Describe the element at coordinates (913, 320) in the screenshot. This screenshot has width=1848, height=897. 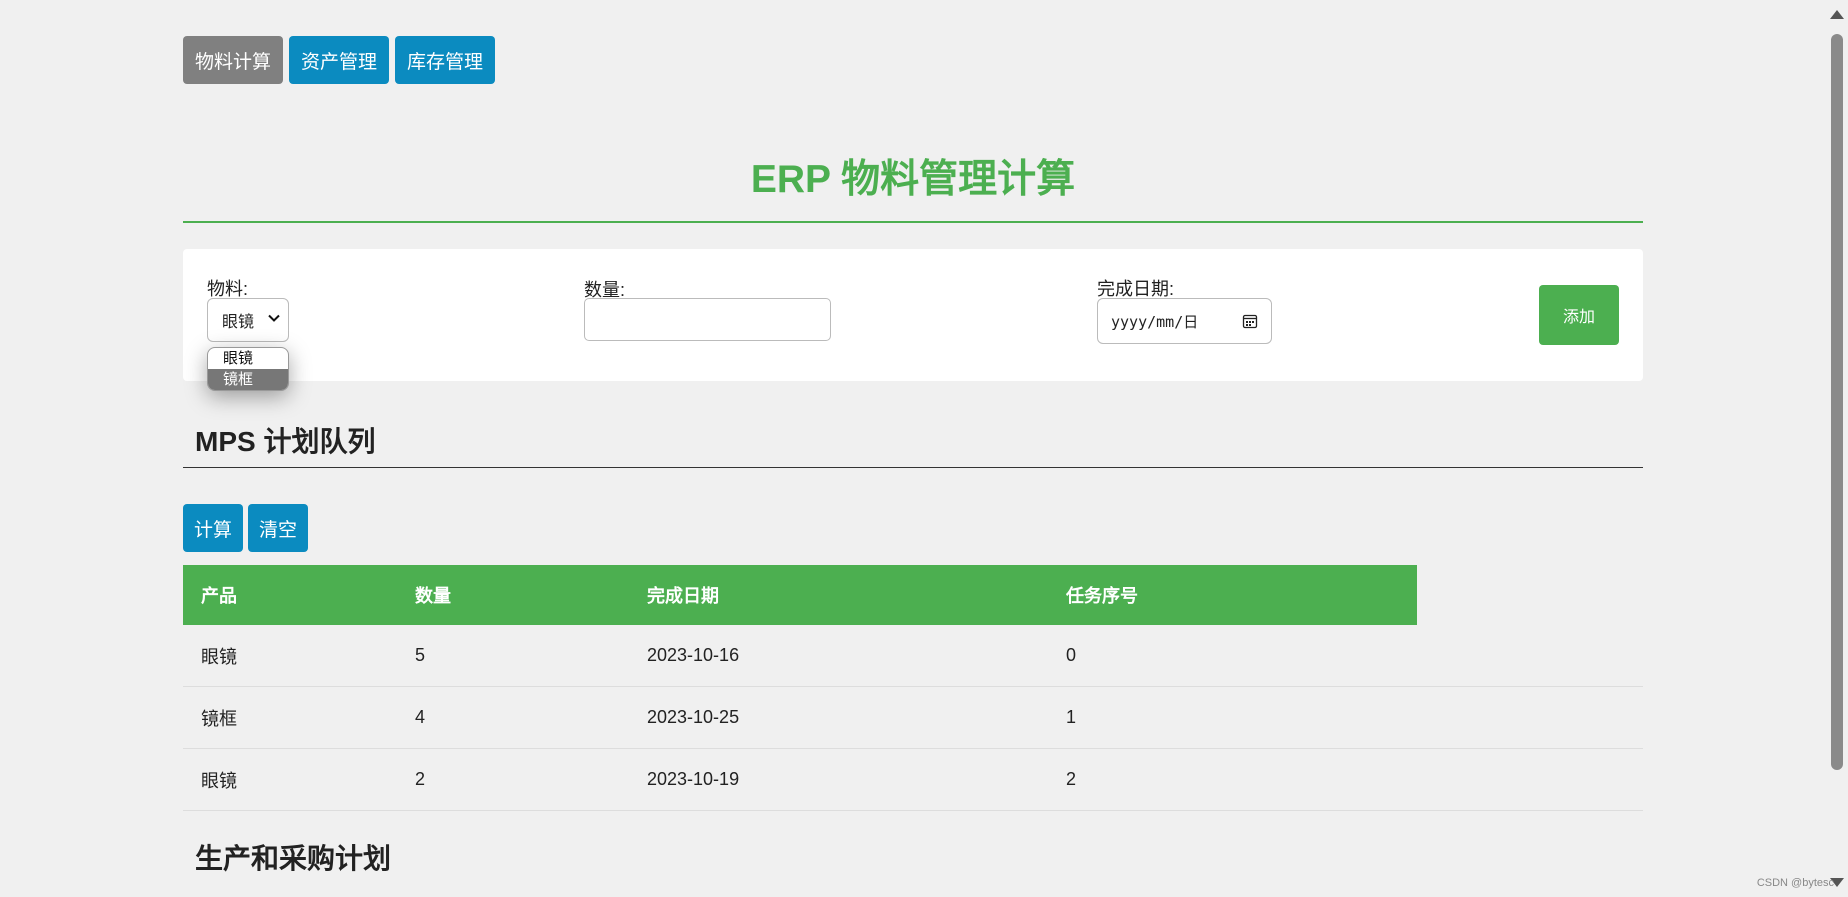
I see `input-form: 物料: 眼镜 眼镜 镜框 数量: 完成日期: yyyy/mm/日 添加` at that location.